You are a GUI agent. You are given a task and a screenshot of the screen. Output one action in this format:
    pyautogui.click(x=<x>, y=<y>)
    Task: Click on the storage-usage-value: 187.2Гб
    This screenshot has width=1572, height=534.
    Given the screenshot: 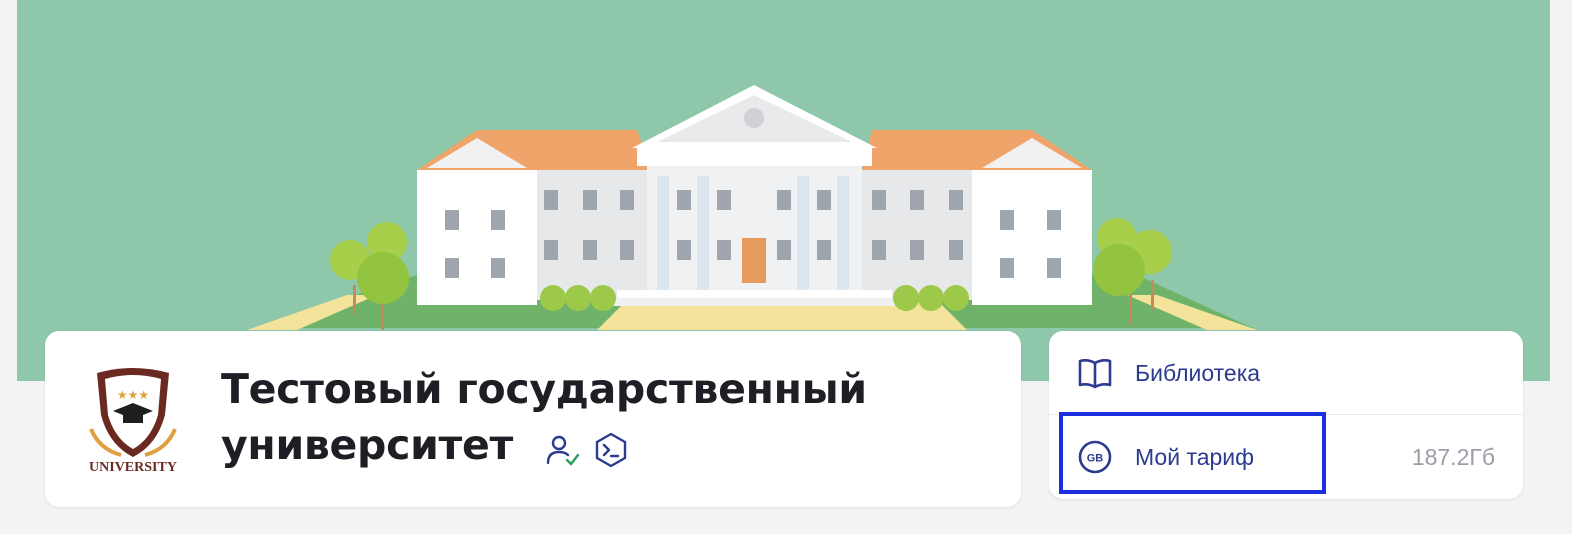 What is the action you would take?
    pyautogui.click(x=1453, y=457)
    